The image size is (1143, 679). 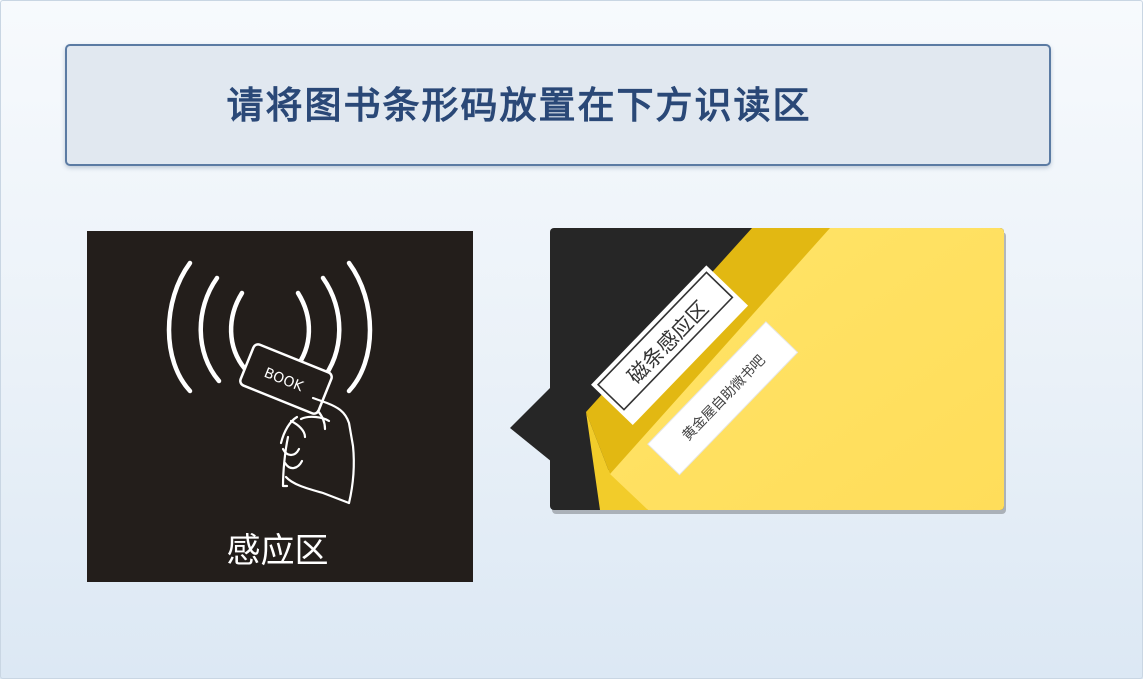 I want to click on sensor-area-label: 感应区, so click(x=277, y=551).